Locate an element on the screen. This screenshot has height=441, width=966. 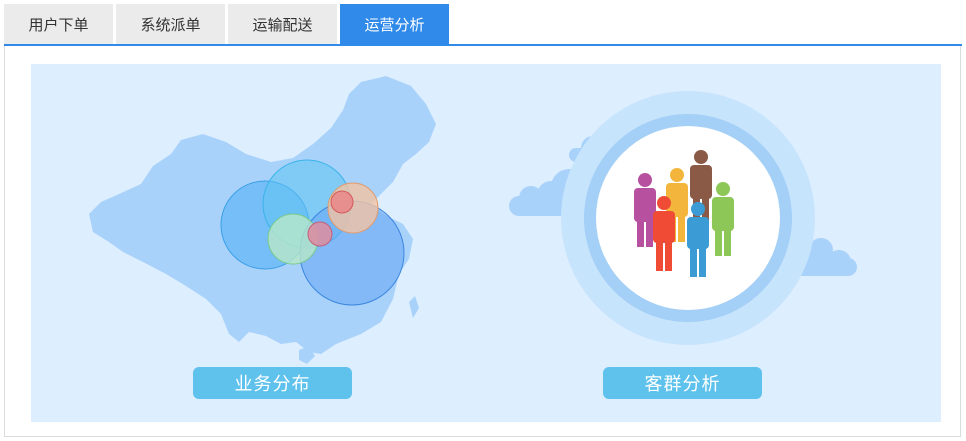
customer-group-analysis-button: 客群分析 is located at coordinates (682, 383).